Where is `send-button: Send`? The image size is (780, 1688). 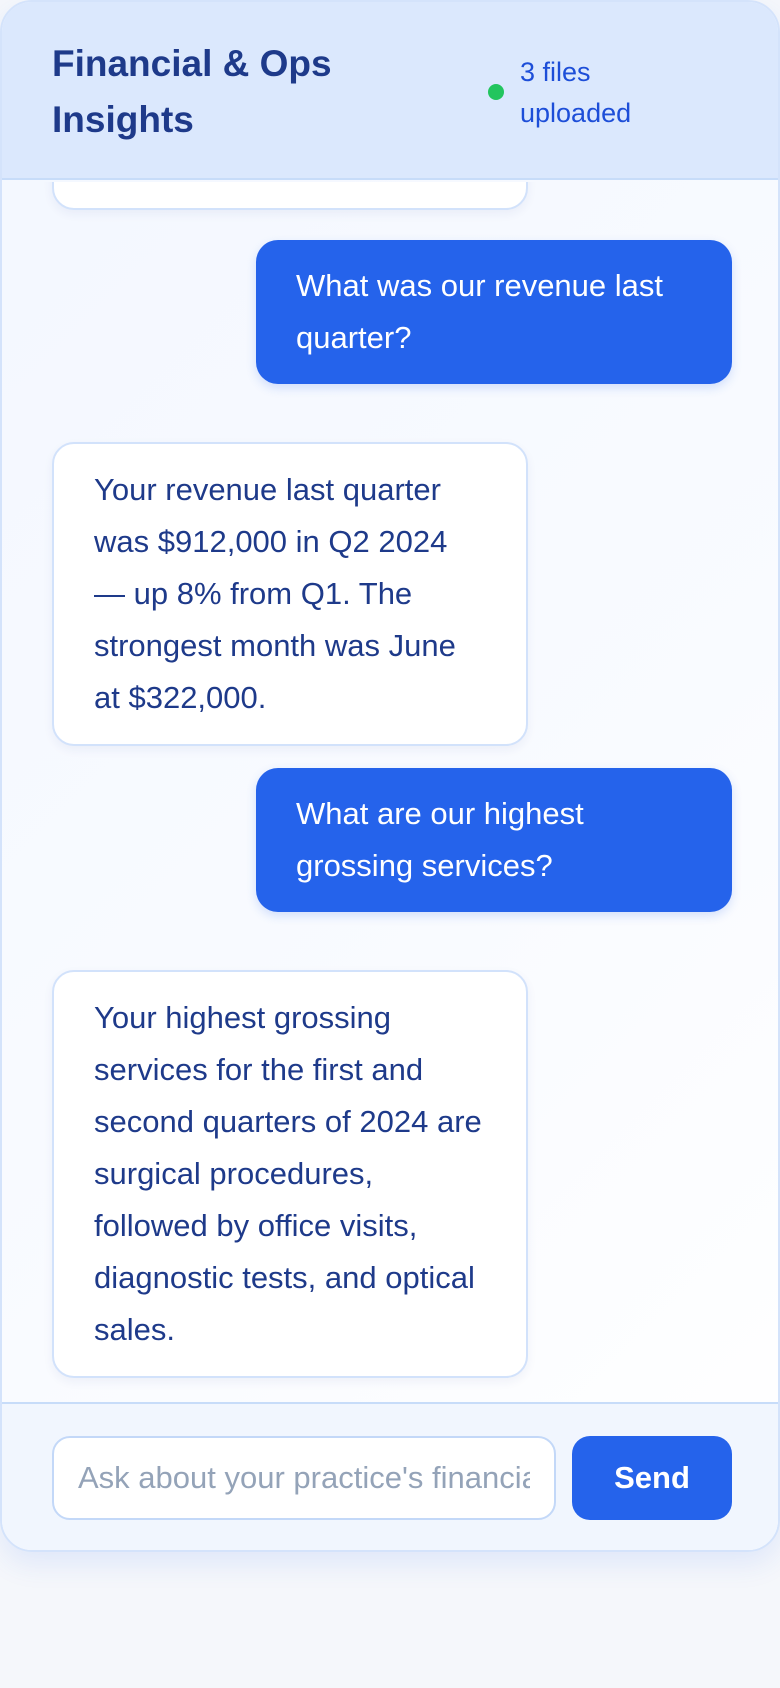 send-button: Send is located at coordinates (652, 1478).